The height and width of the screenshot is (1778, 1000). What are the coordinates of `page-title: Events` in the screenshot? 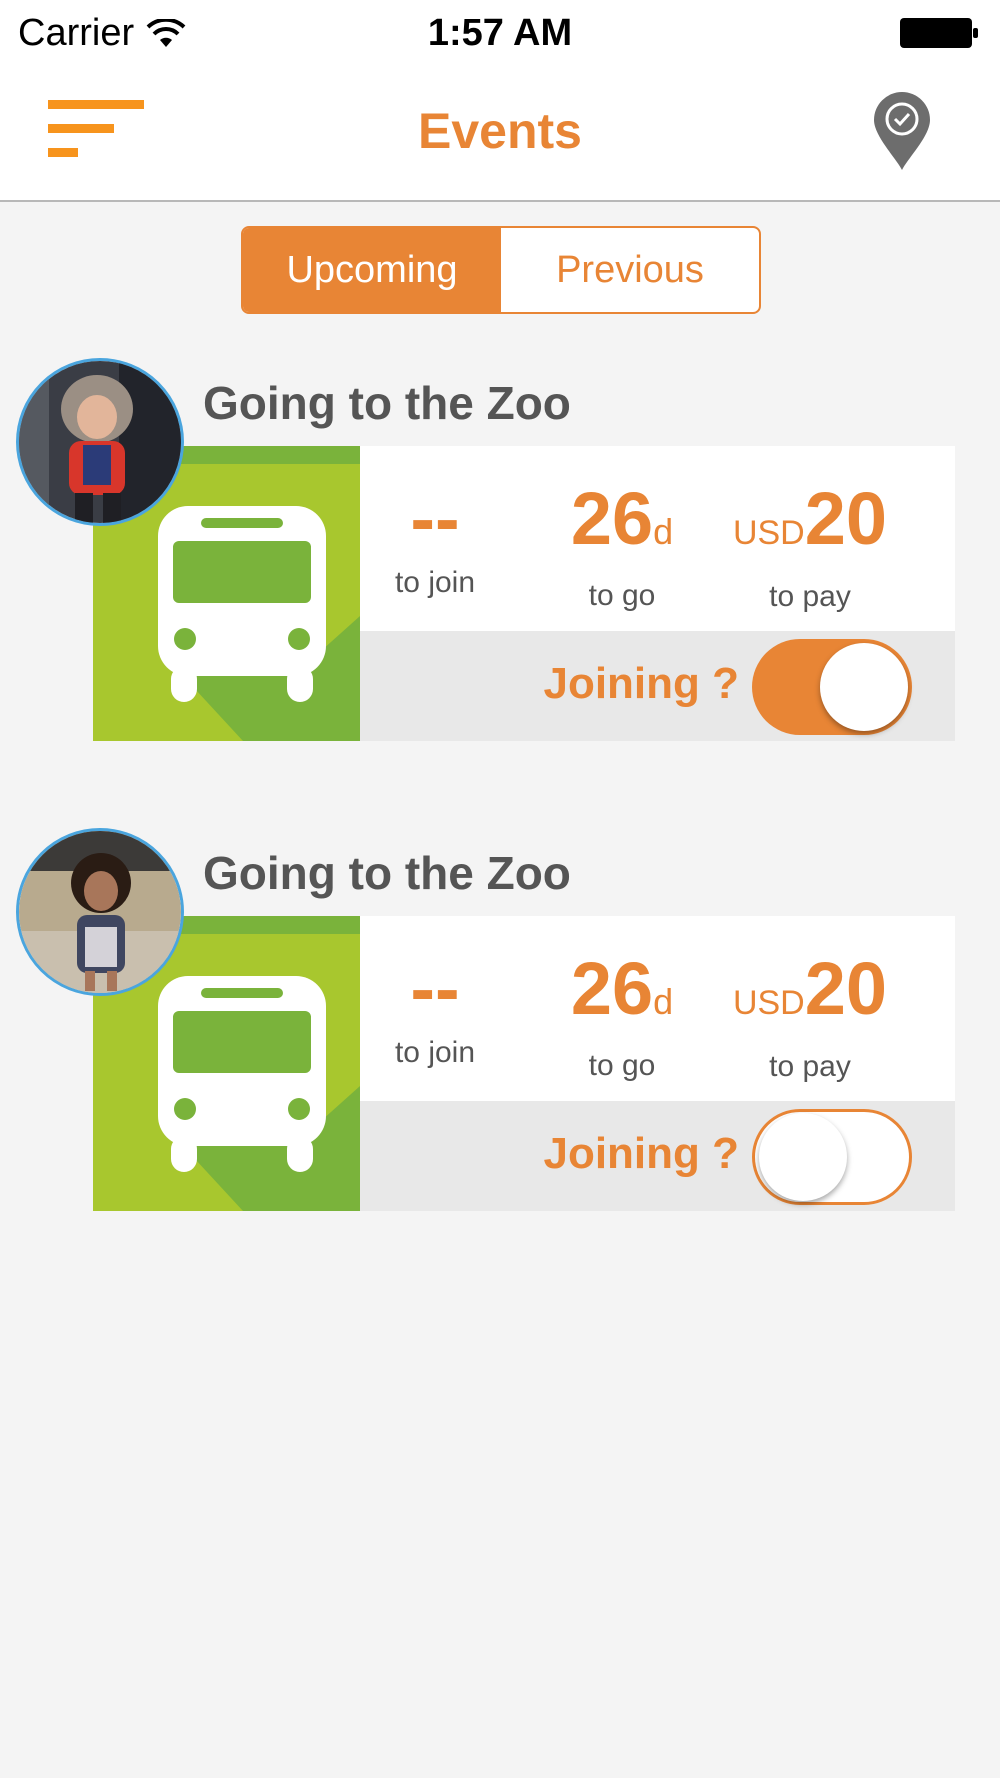 It's located at (500, 131).